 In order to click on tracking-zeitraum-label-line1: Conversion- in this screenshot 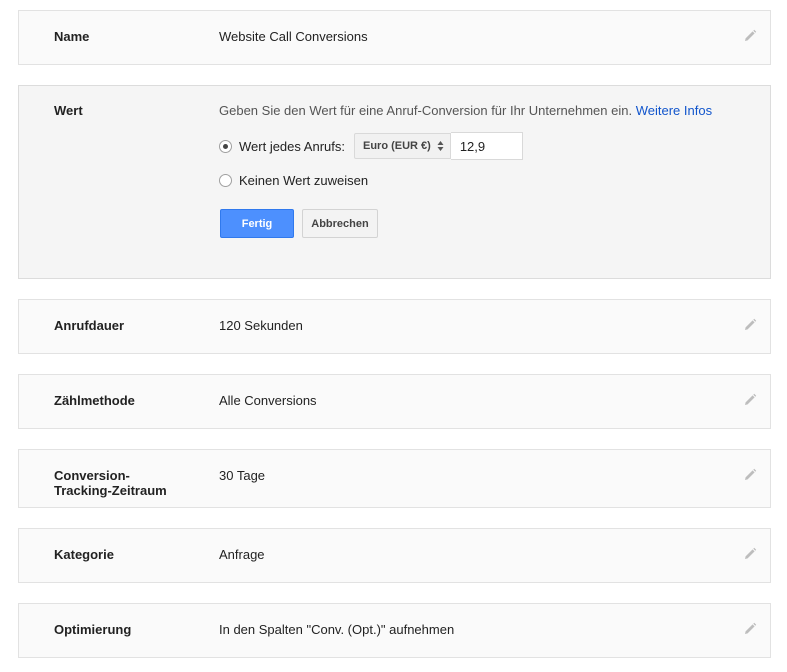, I will do `click(92, 475)`.